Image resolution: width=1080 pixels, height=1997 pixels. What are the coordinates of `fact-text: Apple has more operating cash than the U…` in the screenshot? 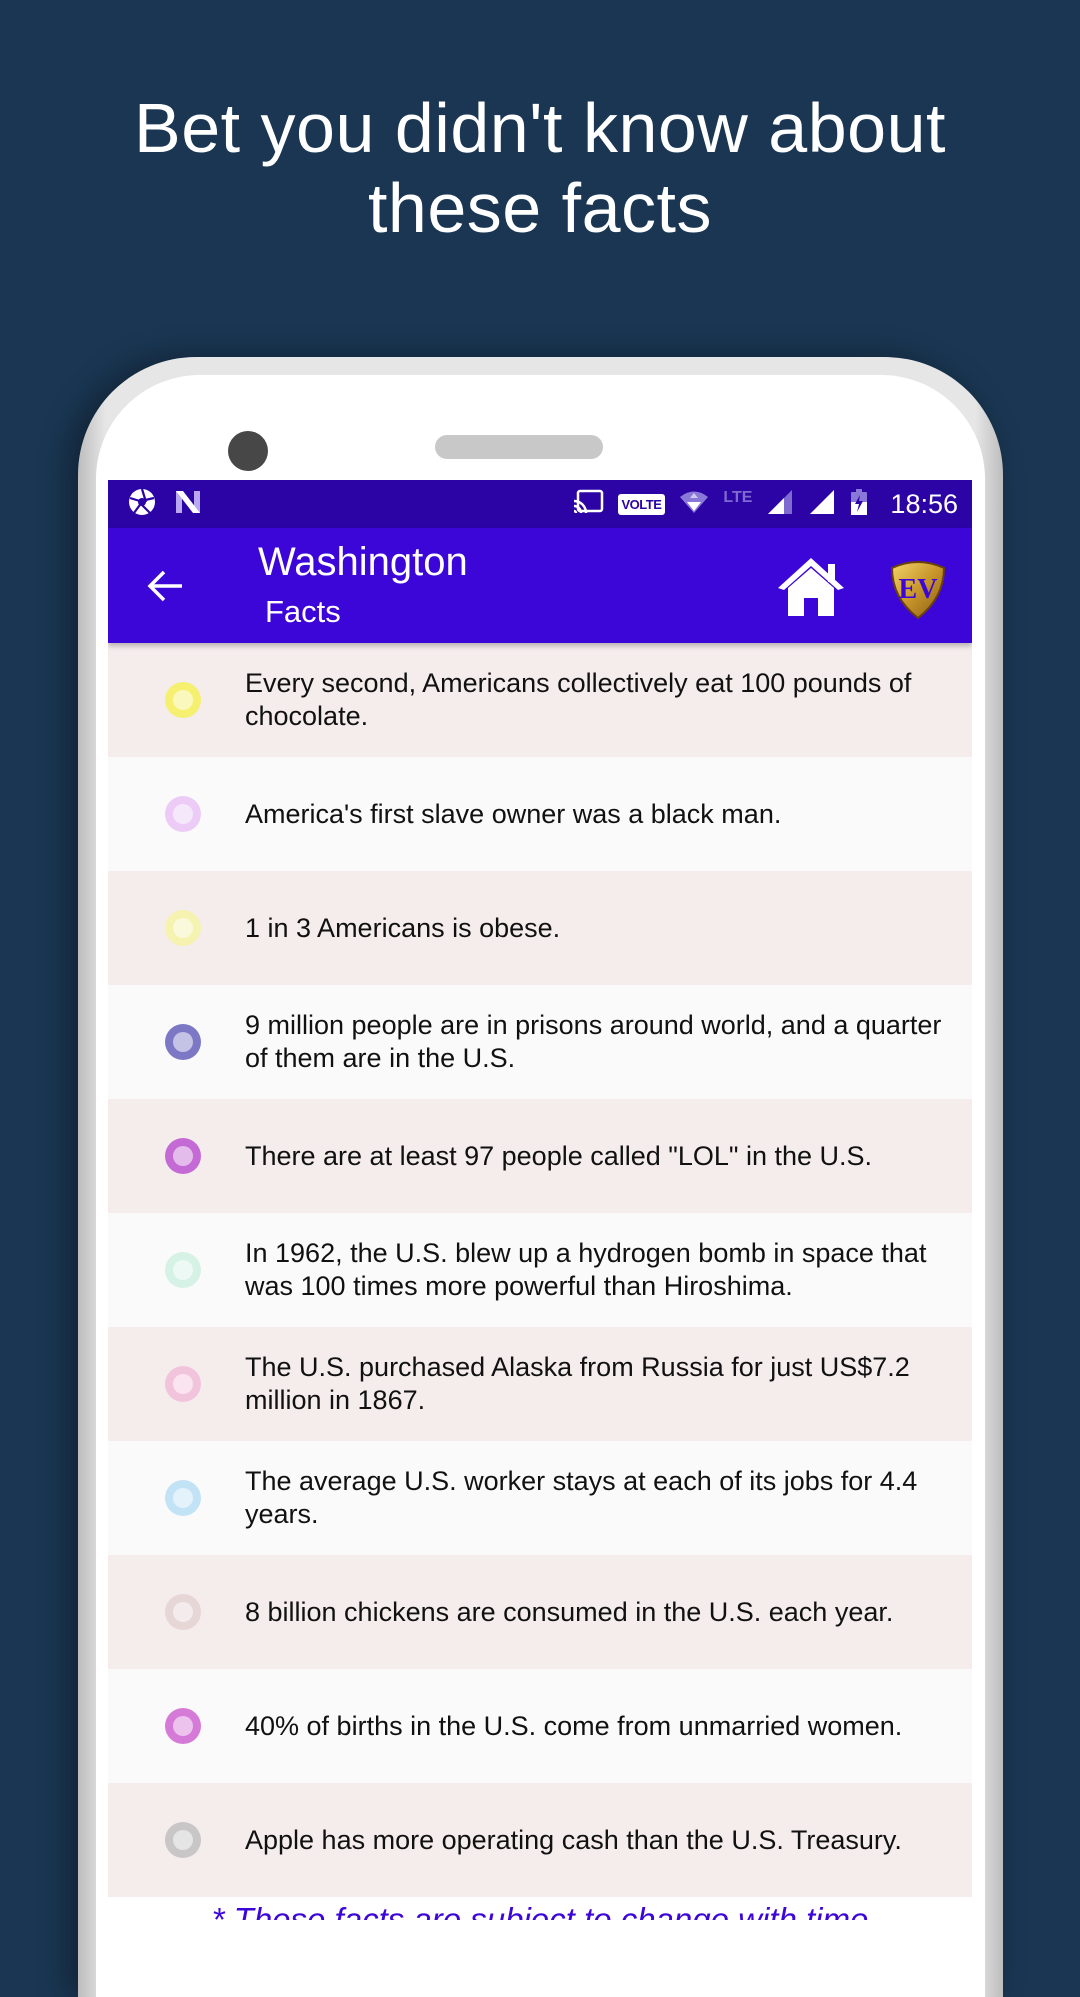 It's located at (573, 1839).